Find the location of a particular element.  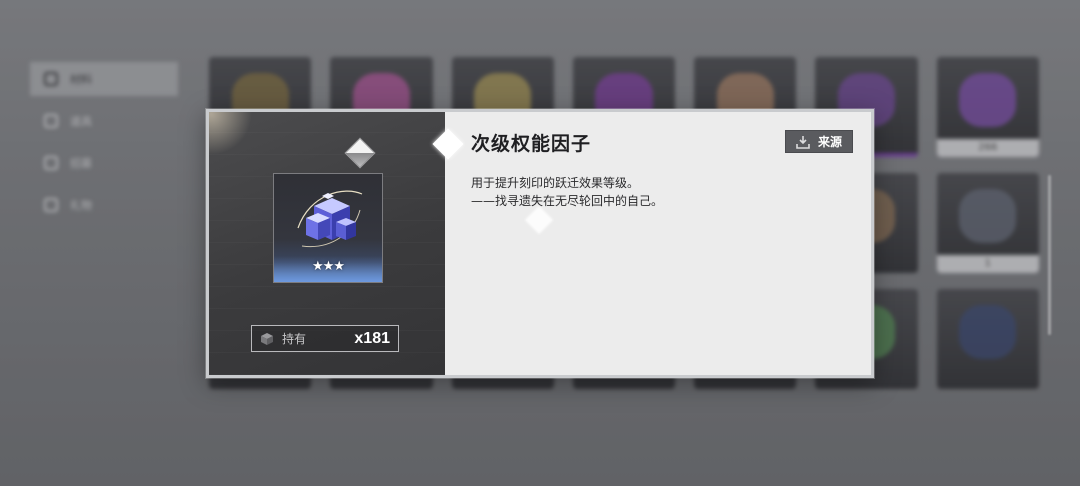

owned-count: x181 is located at coordinates (372, 338).